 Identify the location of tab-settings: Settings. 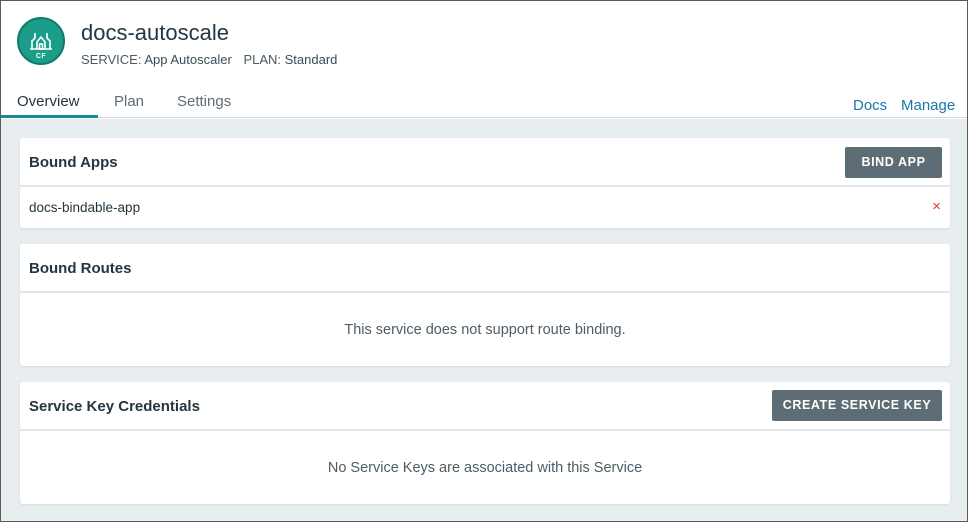
(204, 103).